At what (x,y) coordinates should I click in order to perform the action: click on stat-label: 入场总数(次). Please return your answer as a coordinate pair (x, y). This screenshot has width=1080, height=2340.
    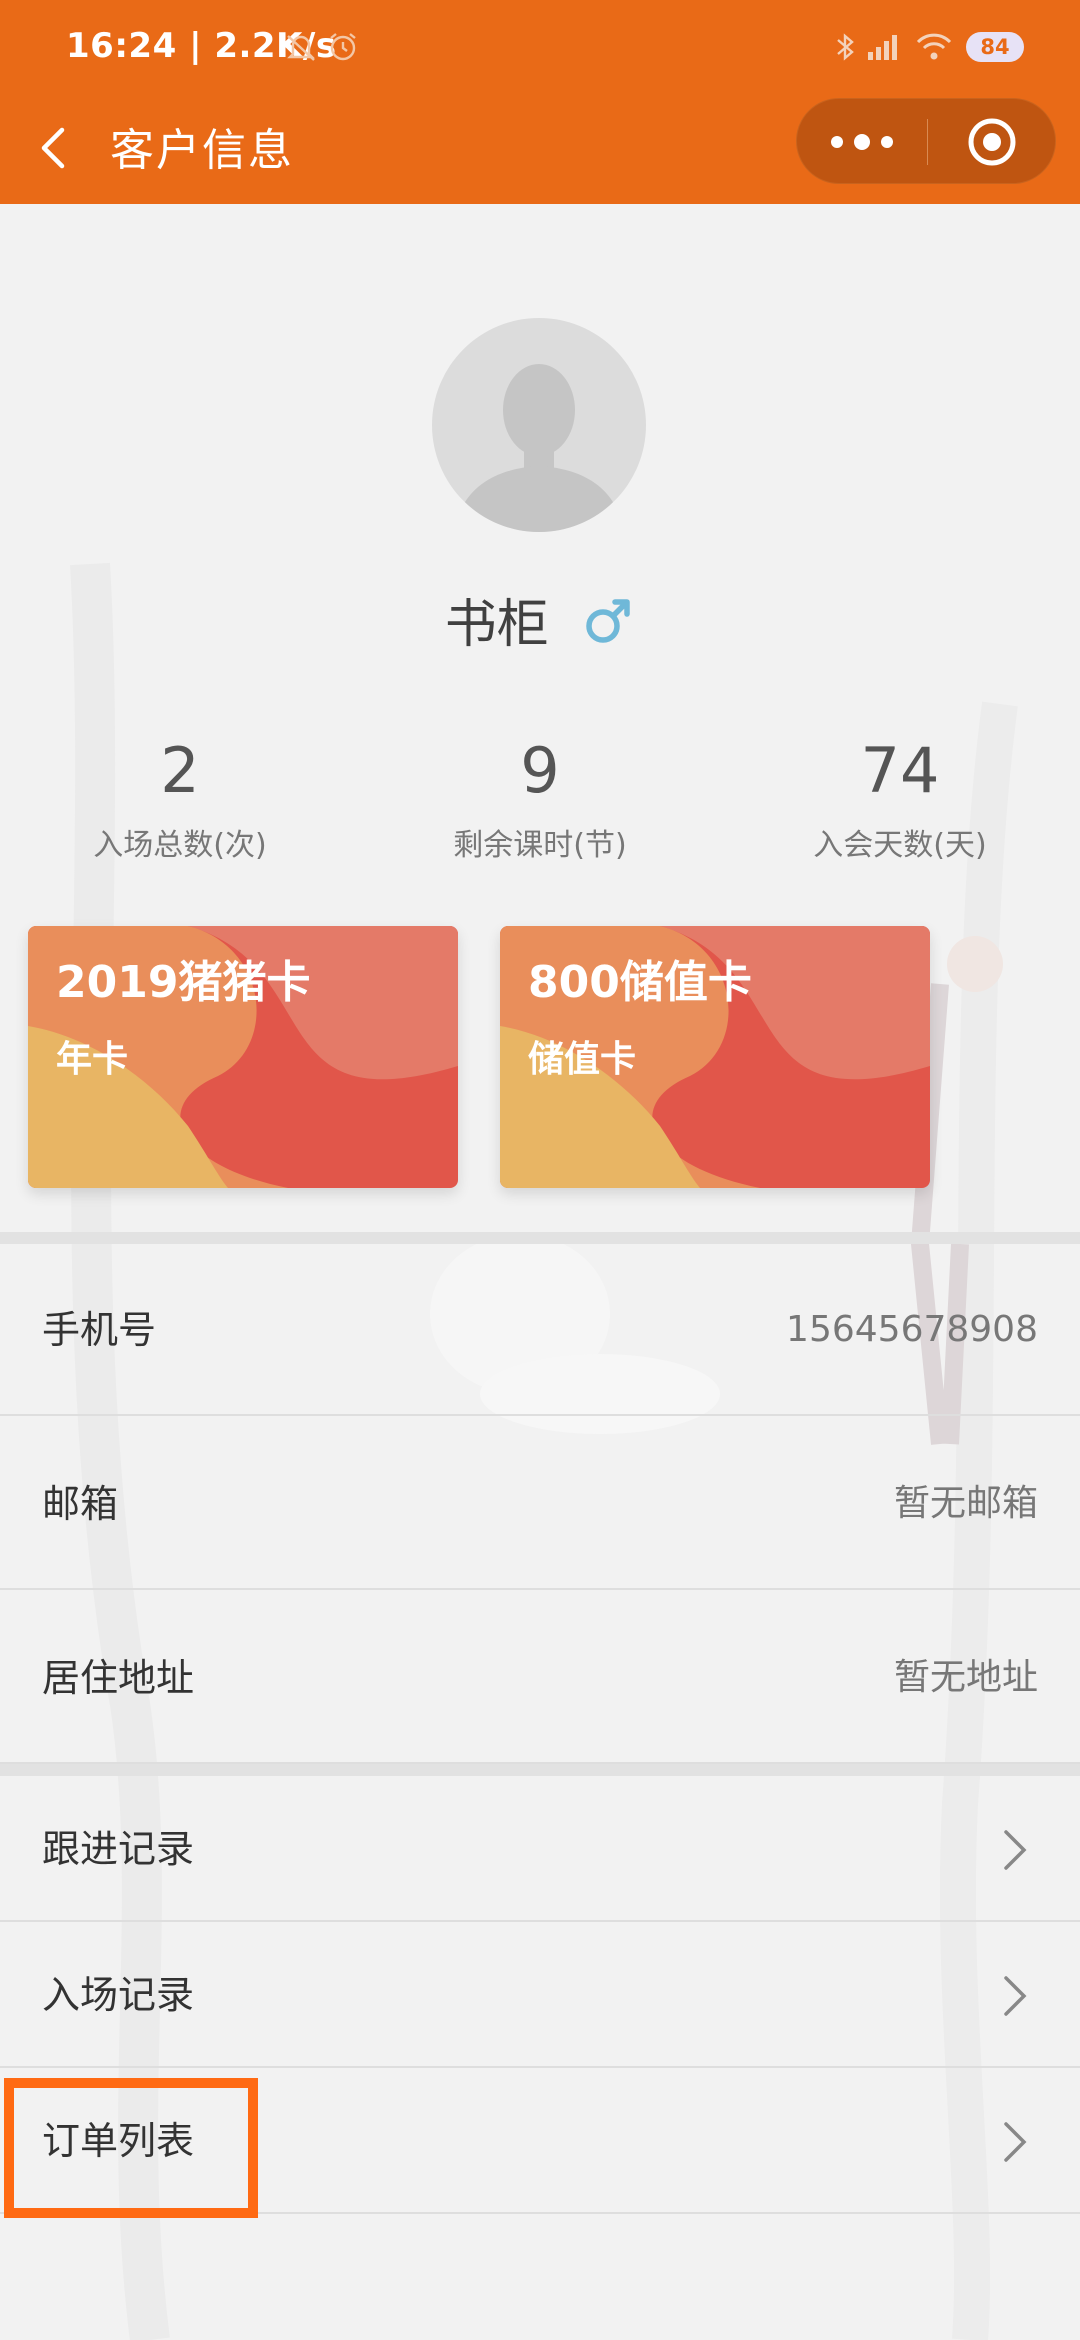
    Looking at the image, I should click on (180, 845).